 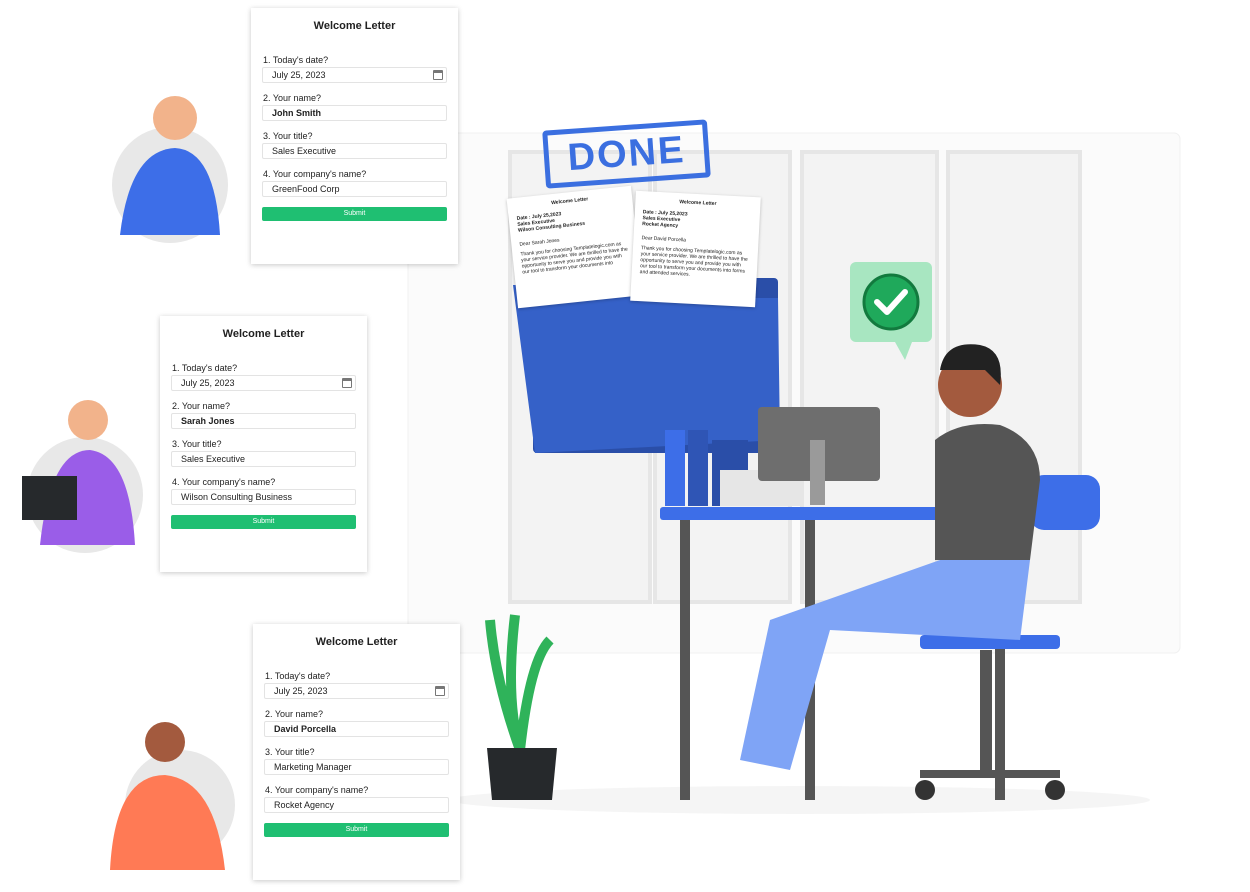 I want to click on company-input: Rocket Agency, so click(x=356, y=805).